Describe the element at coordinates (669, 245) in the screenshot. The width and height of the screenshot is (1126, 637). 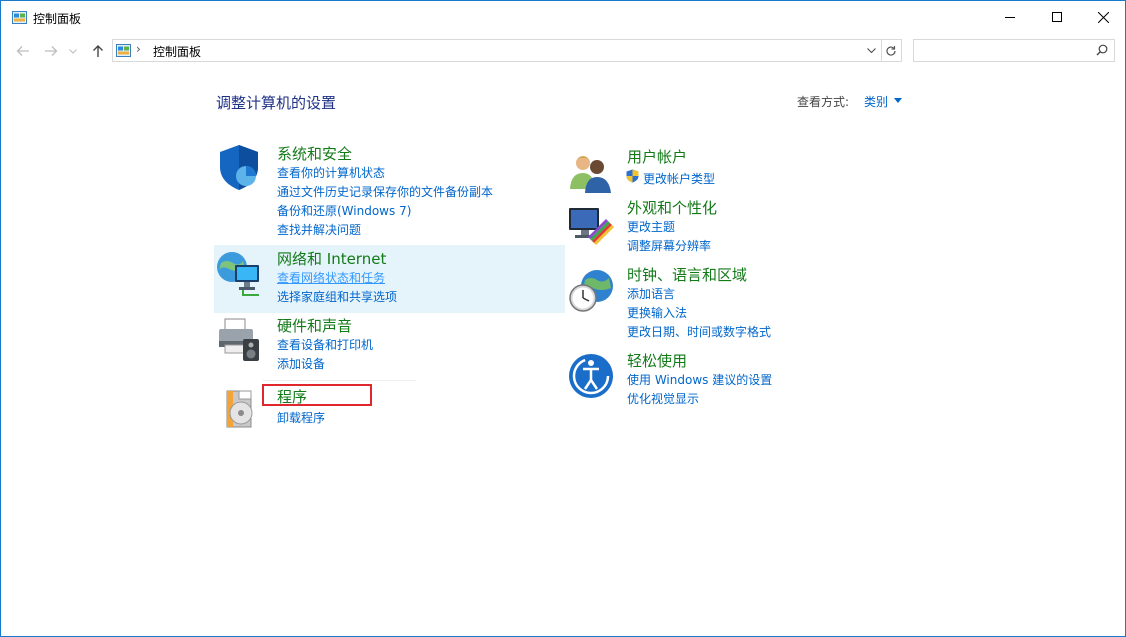
I see `link-screen-resolution: 调整屏幕分辨率` at that location.